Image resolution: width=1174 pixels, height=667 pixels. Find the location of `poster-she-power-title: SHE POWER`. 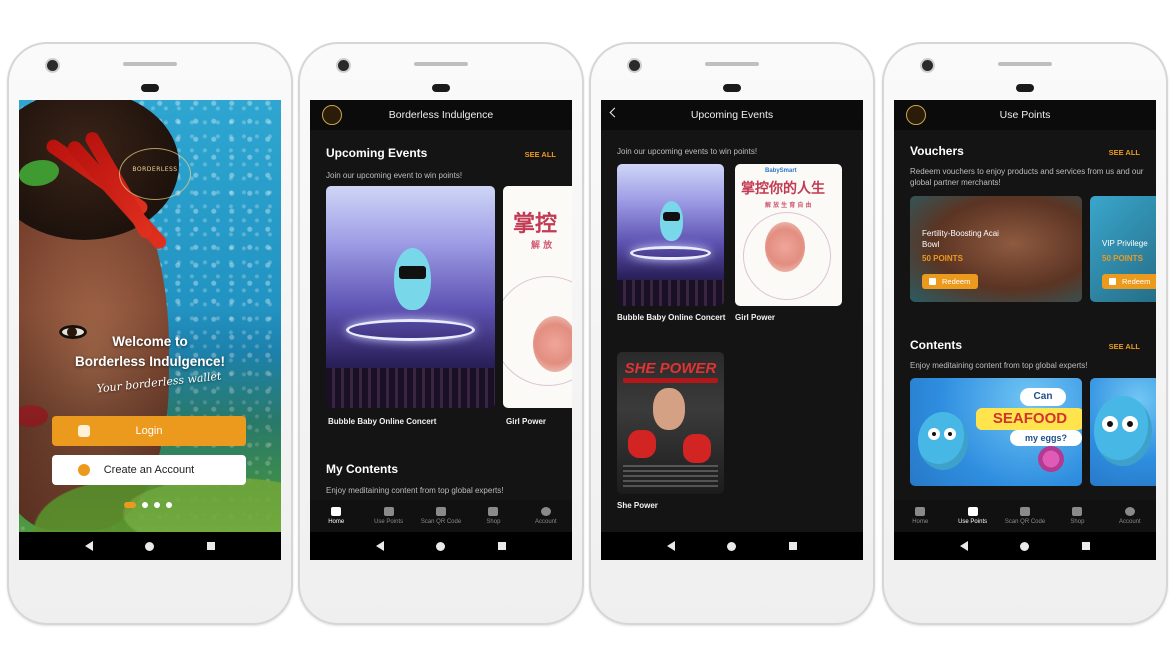

poster-she-power-title: SHE POWER is located at coordinates (670, 368).